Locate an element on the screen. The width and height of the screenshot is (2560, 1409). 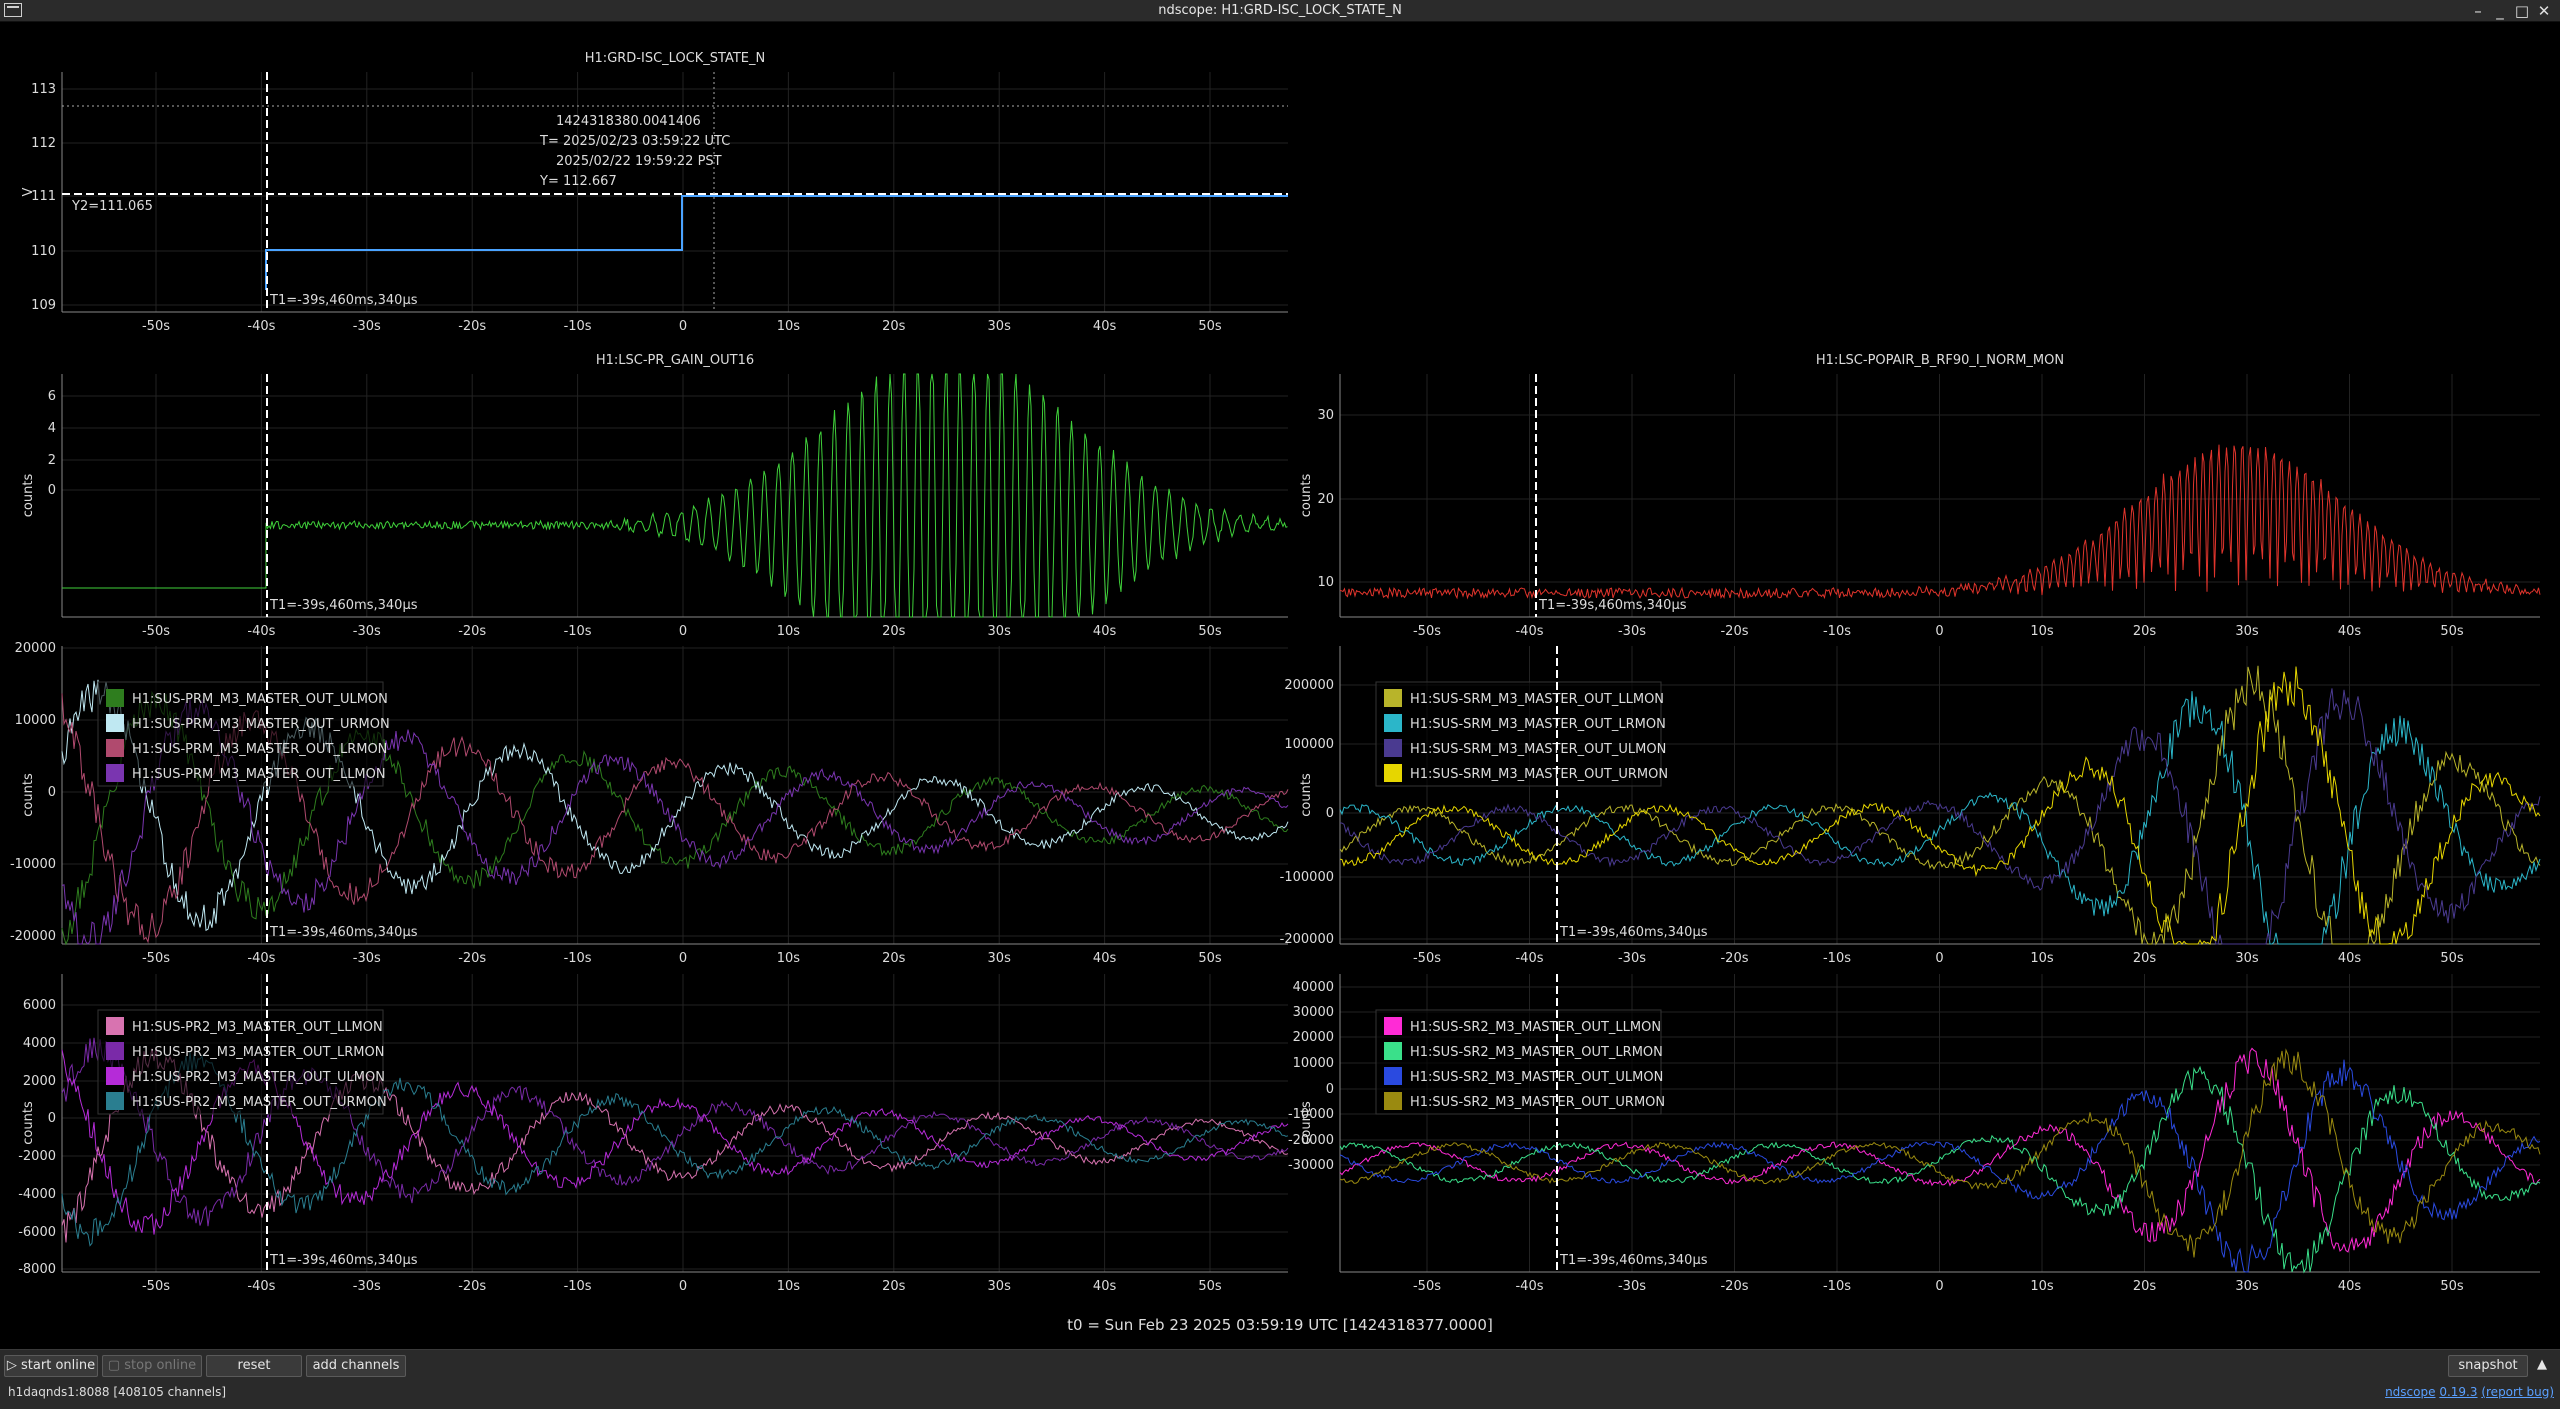
y-tick-label: -100000 is located at coordinates (1307, 877).